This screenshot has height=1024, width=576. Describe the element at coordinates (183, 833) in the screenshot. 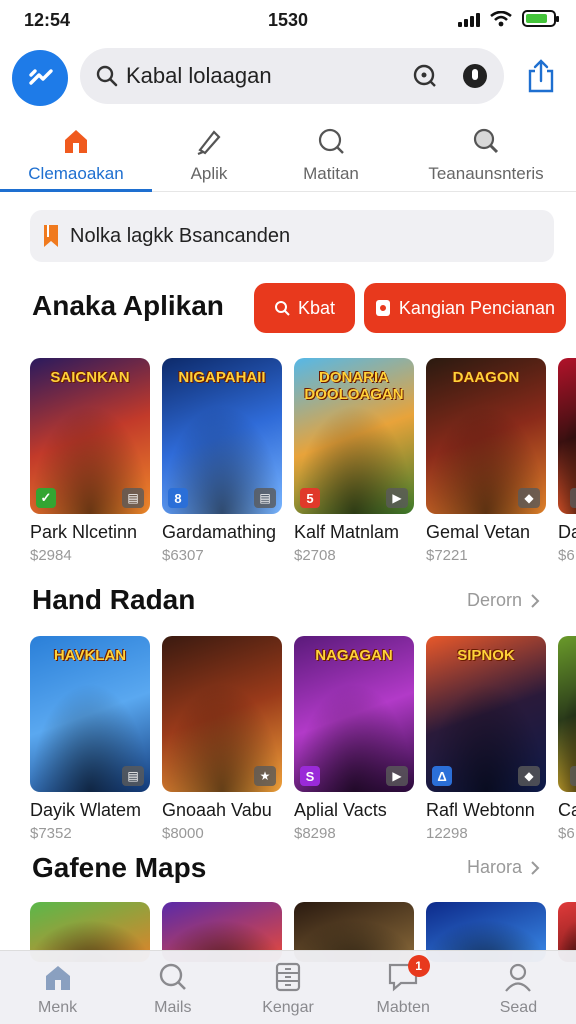

I see `app-price: $8000` at that location.